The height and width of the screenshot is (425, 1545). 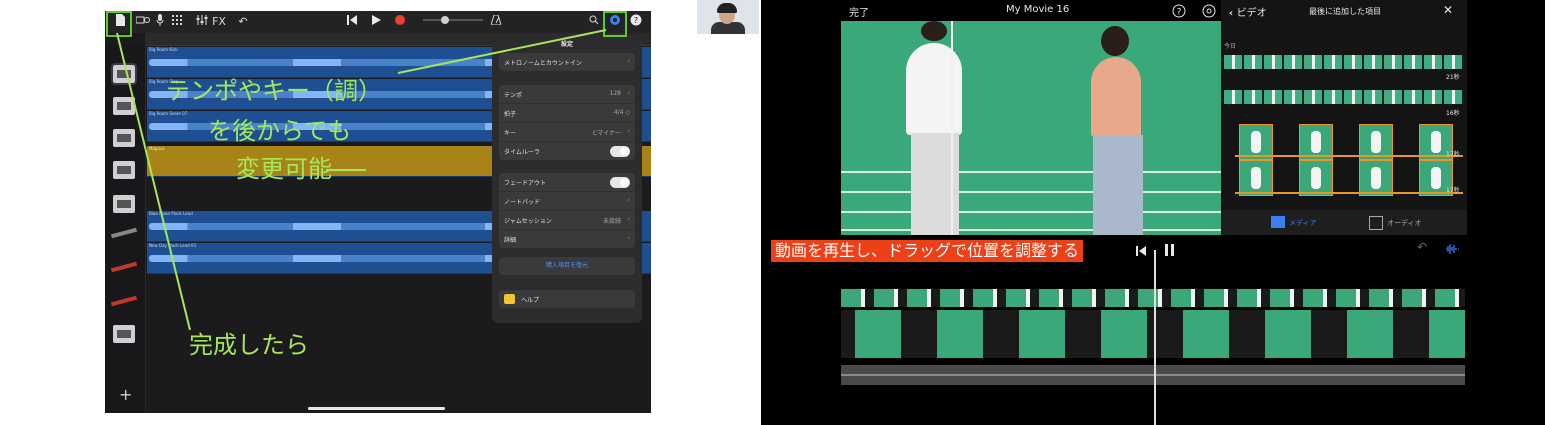 What do you see at coordinates (1453, 77) in the screenshot?
I see `clip-duration: 21秒` at bounding box center [1453, 77].